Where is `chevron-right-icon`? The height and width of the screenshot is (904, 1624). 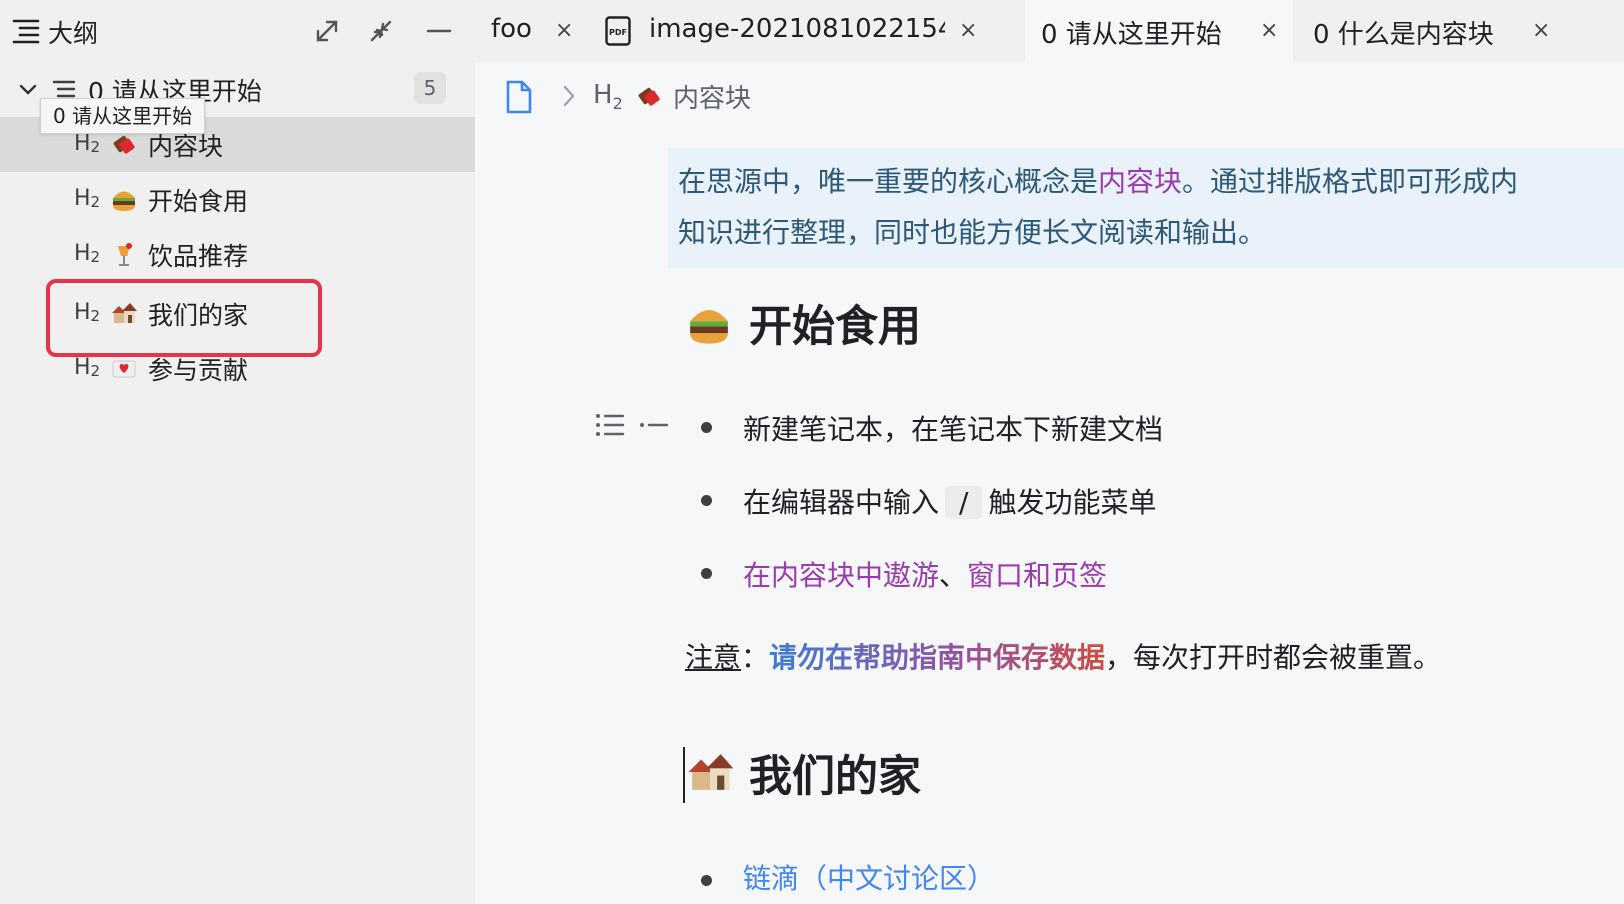 chevron-right-icon is located at coordinates (569, 98).